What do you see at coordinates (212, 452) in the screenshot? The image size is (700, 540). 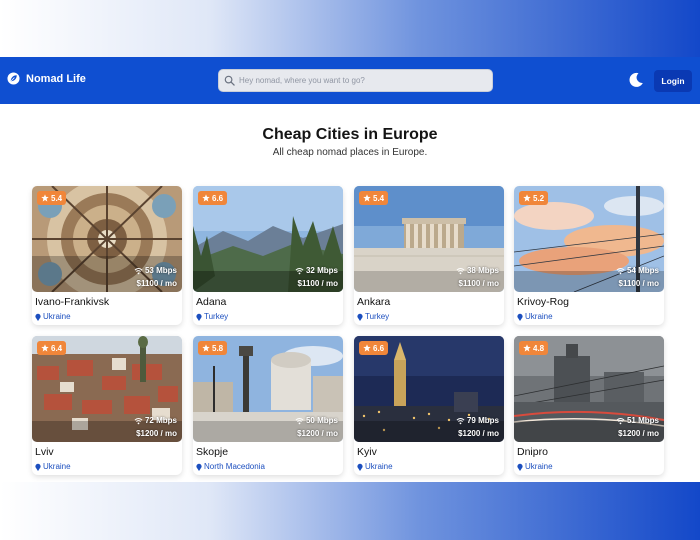 I see `city-name: Skopje` at bounding box center [212, 452].